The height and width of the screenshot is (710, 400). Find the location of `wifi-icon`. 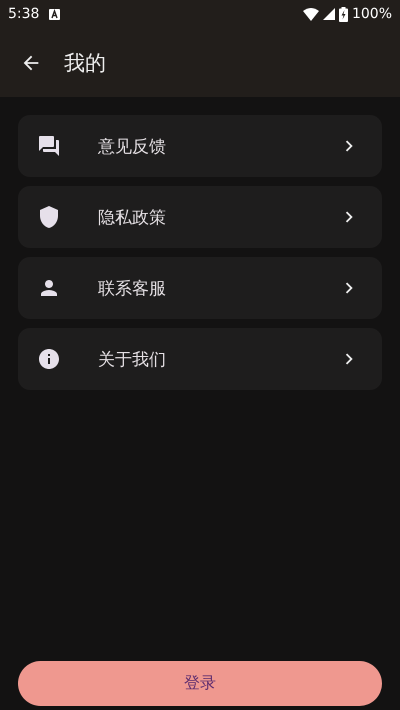

wifi-icon is located at coordinates (310, 14).